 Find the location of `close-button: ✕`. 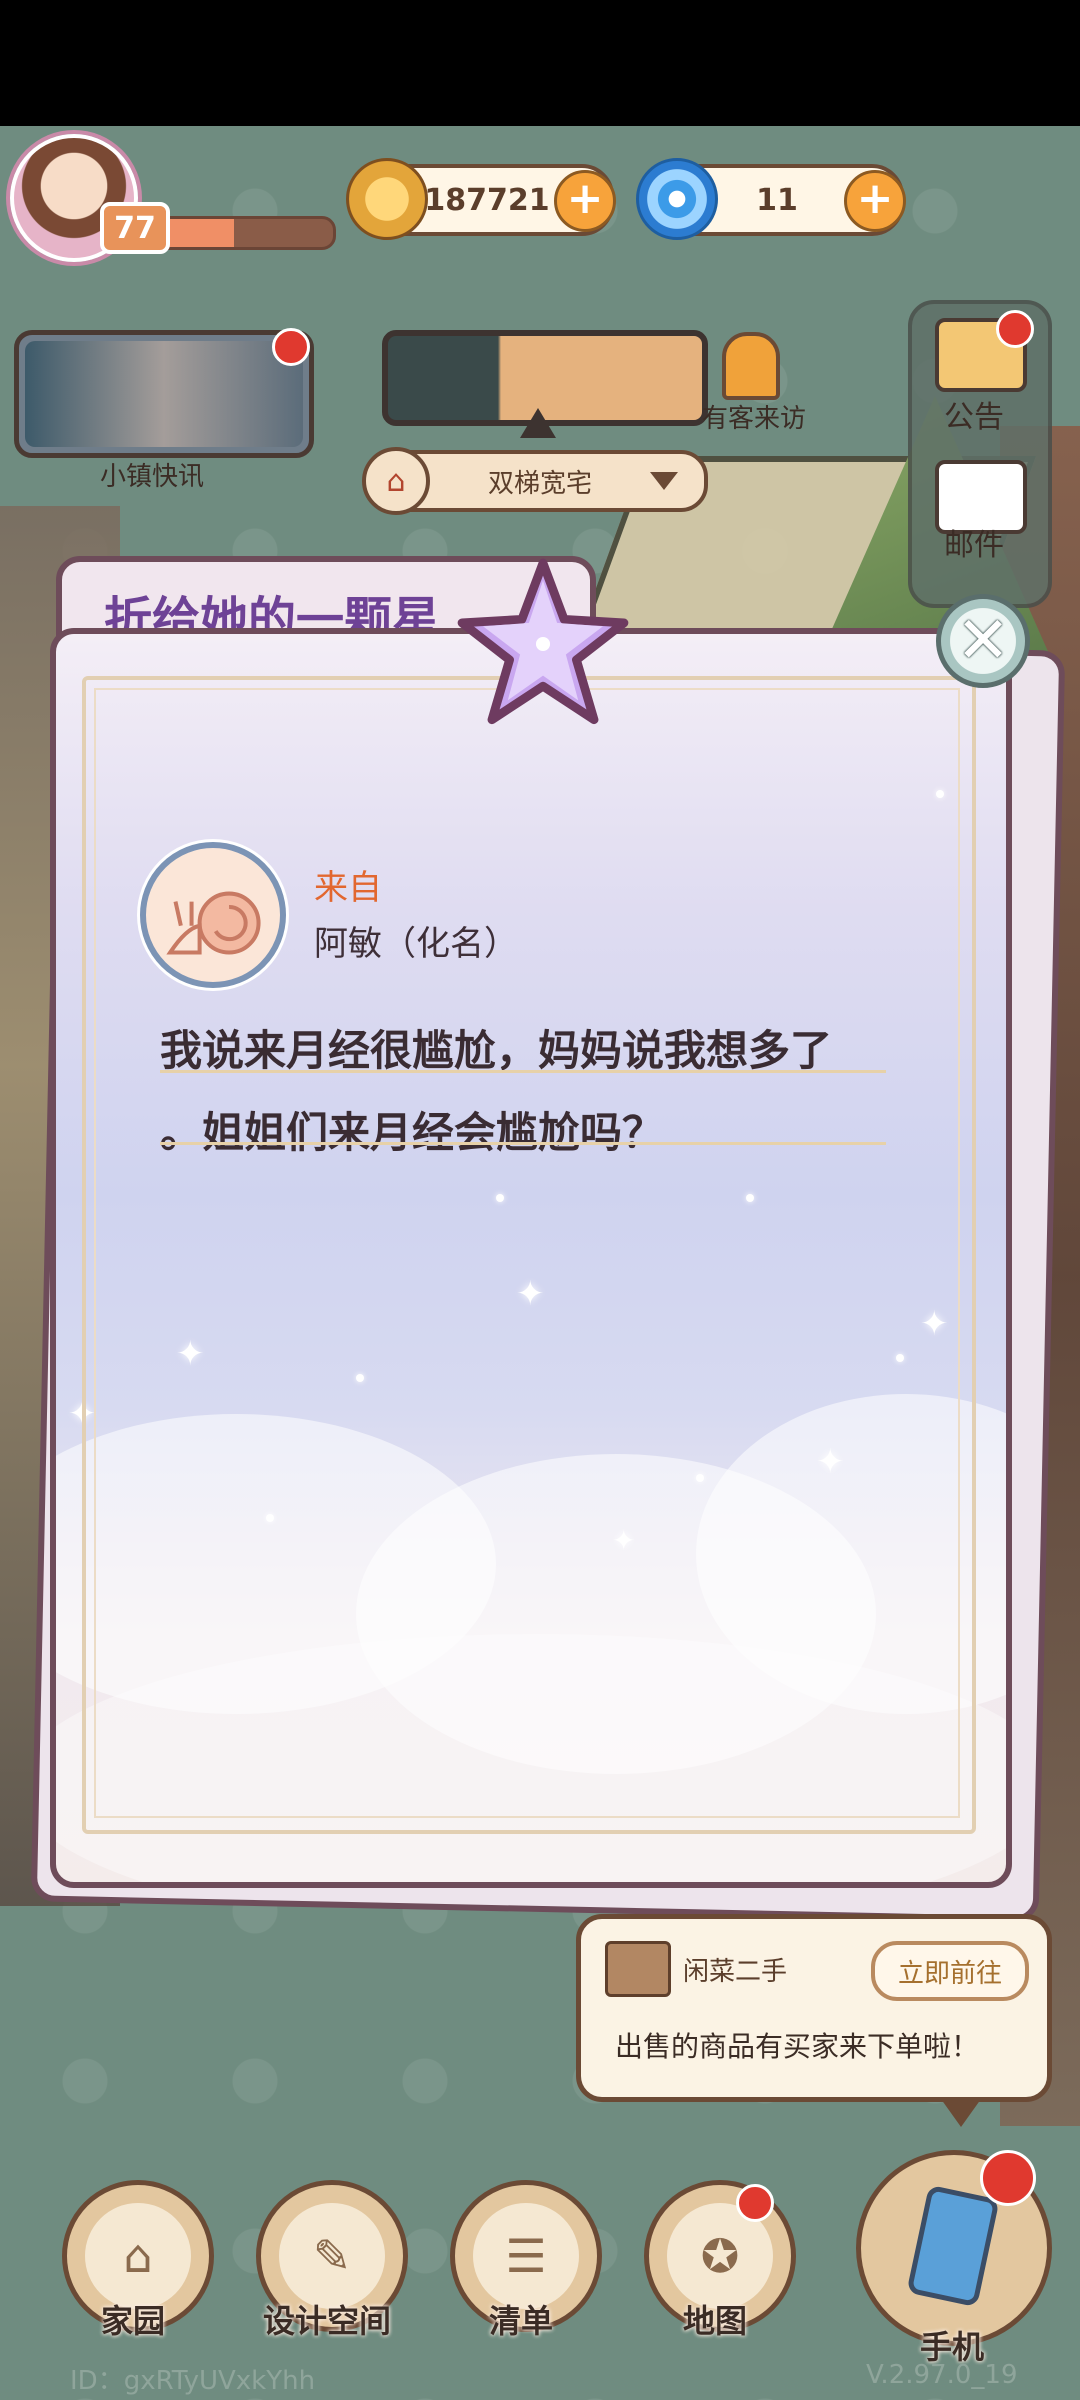

close-button: ✕ is located at coordinates (983, 641).